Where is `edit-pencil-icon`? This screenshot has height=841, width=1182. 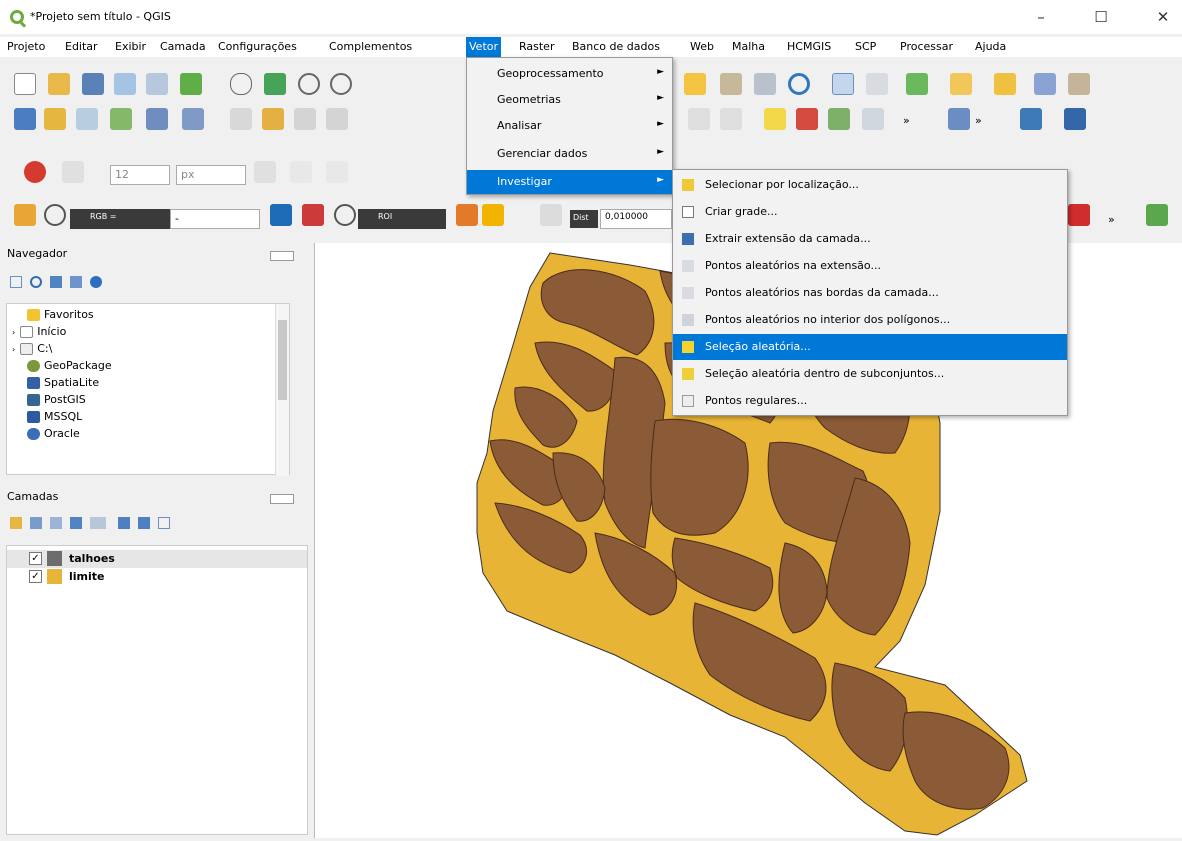
edit-pencil-icon is located at coordinates (121, 119).